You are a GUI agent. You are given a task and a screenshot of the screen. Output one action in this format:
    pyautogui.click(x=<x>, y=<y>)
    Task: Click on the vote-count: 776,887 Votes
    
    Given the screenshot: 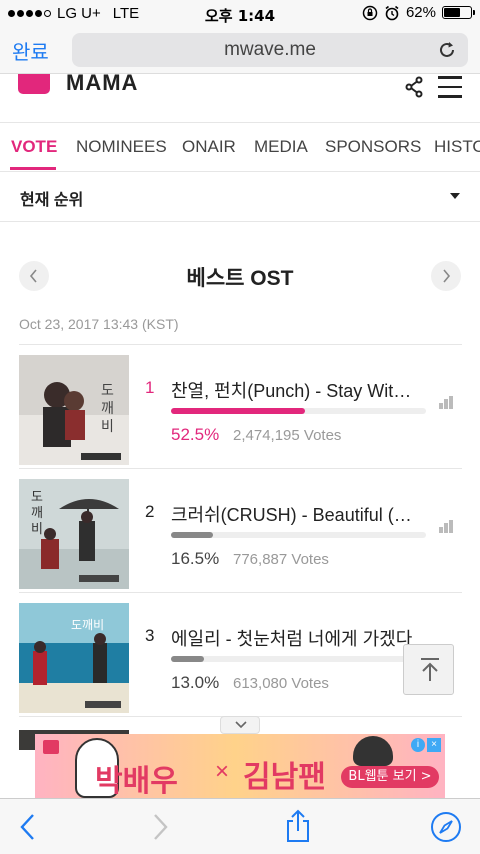 What is the action you would take?
    pyautogui.click(x=281, y=559)
    